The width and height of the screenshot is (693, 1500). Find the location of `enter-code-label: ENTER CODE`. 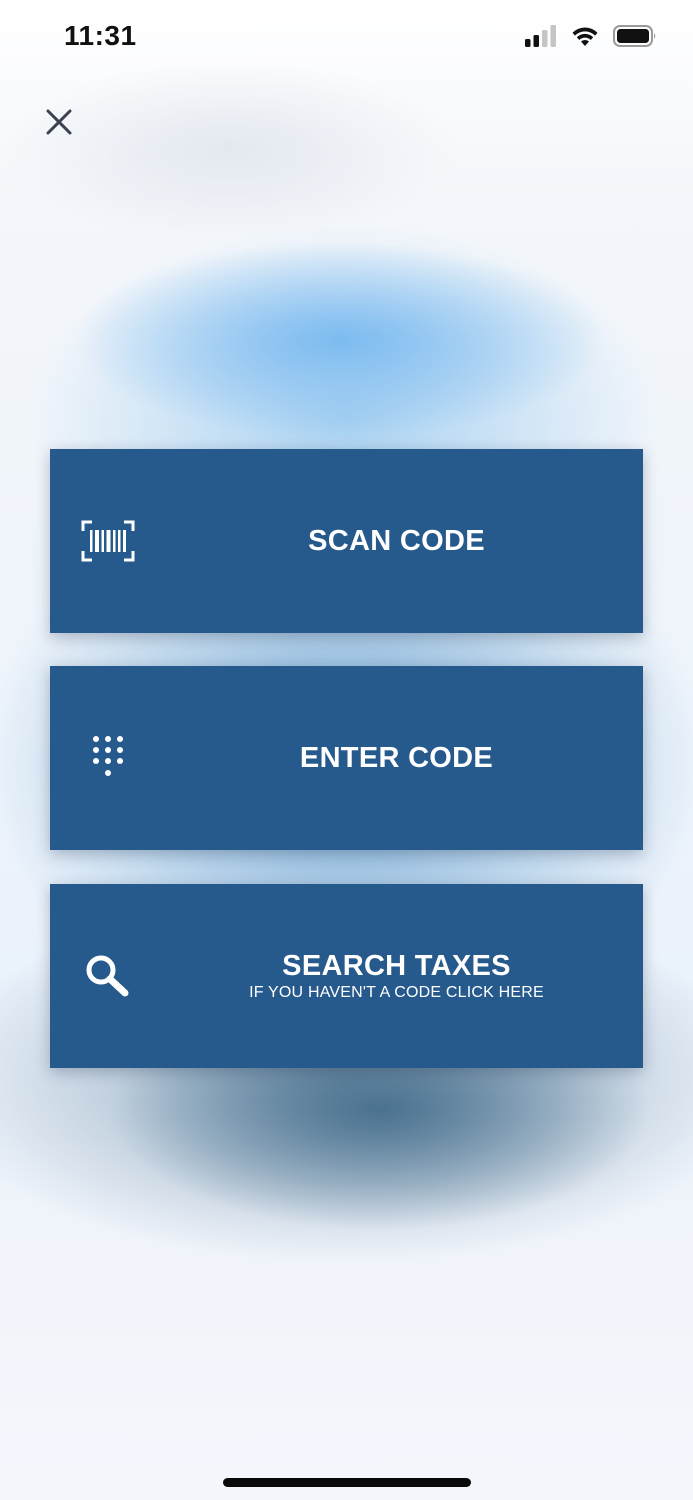

enter-code-label: ENTER CODE is located at coordinates (396, 758).